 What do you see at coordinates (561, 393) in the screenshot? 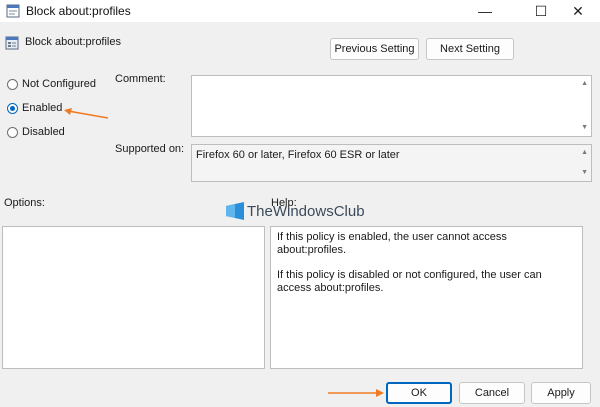
I see `apply-button: Apply` at bounding box center [561, 393].